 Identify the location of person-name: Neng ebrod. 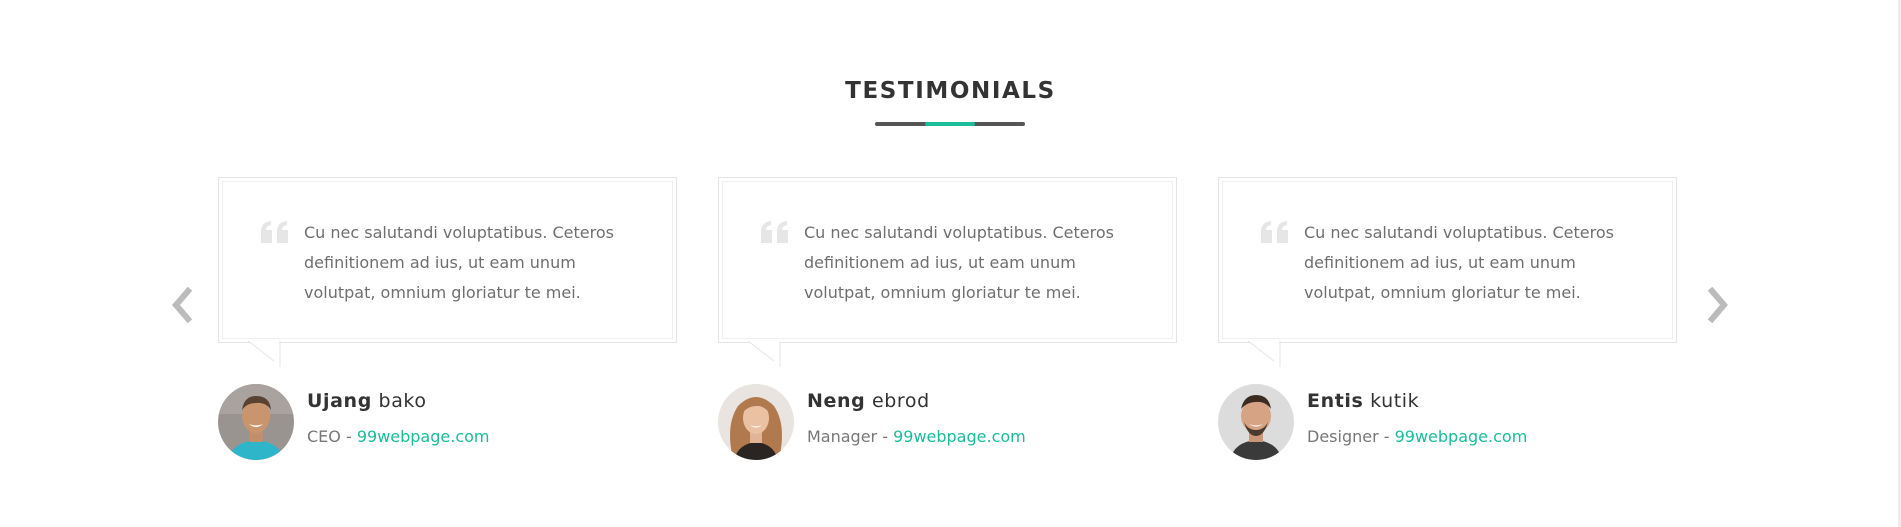
(868, 401).